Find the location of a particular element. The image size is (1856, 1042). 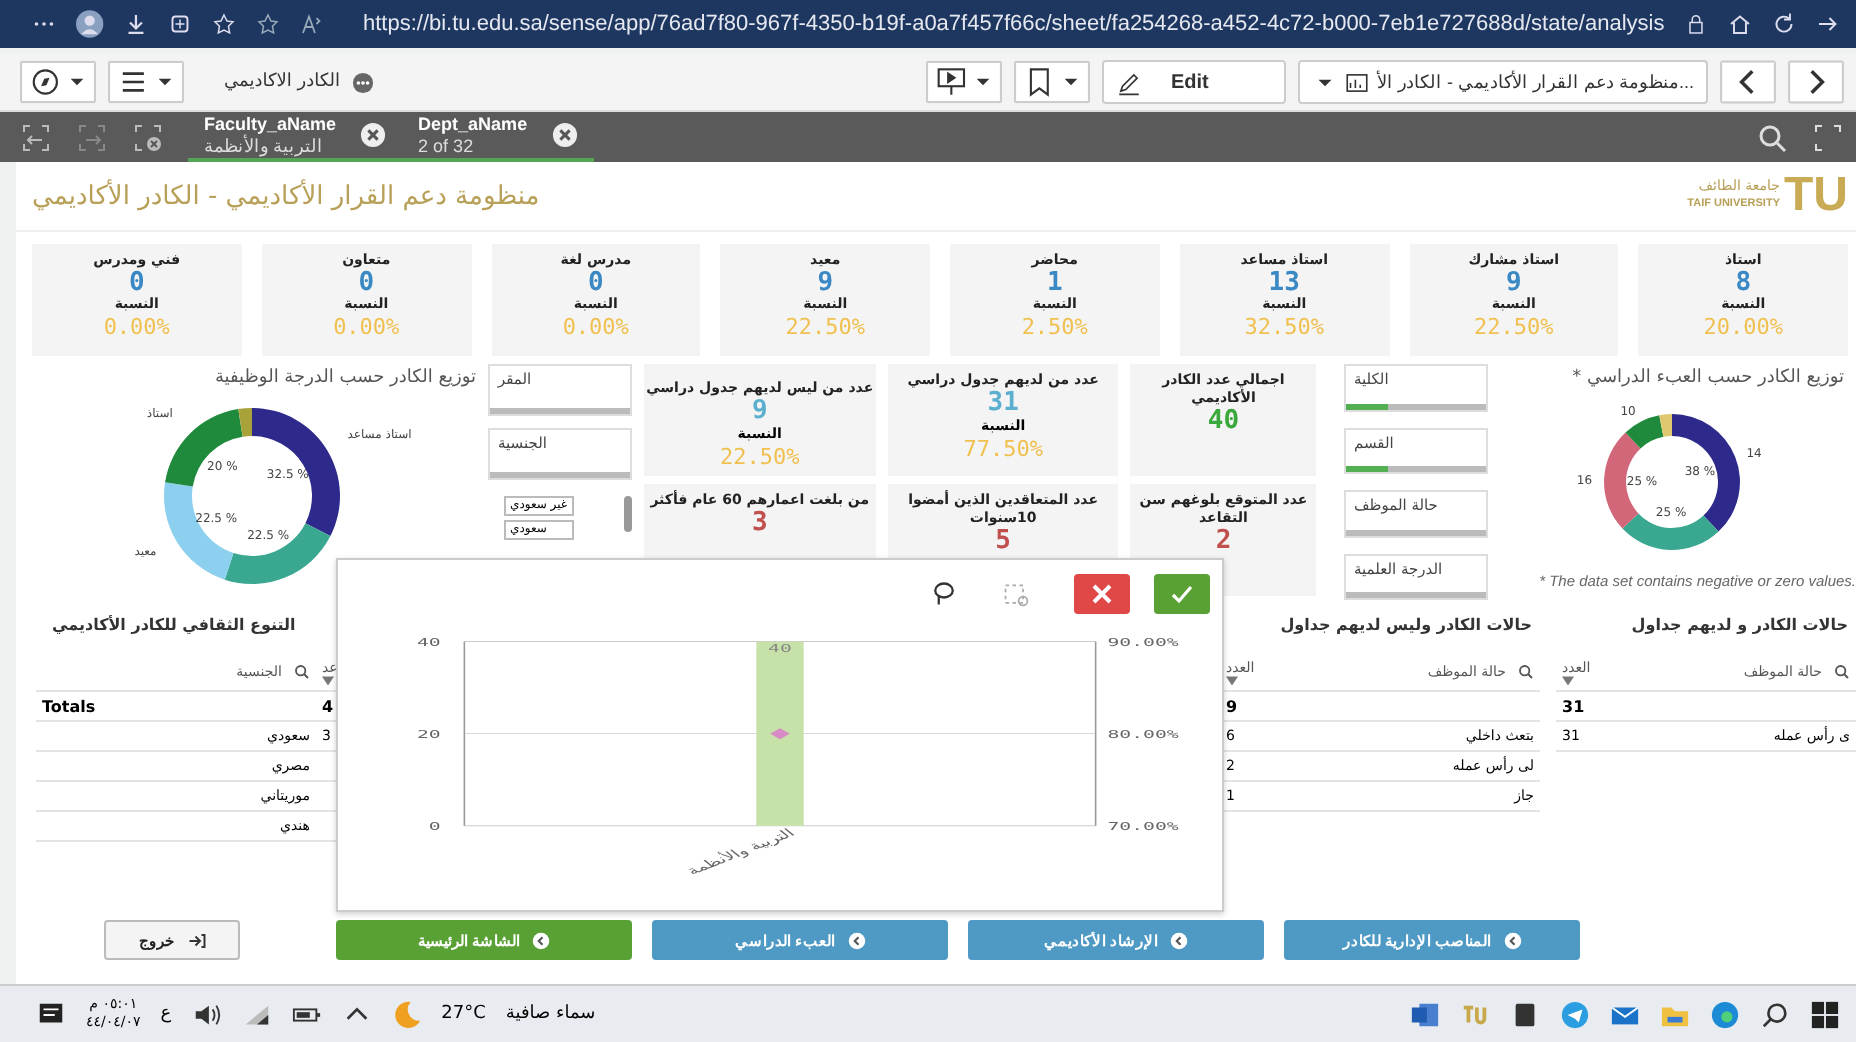

totals-value: 4 is located at coordinates (328, 706).